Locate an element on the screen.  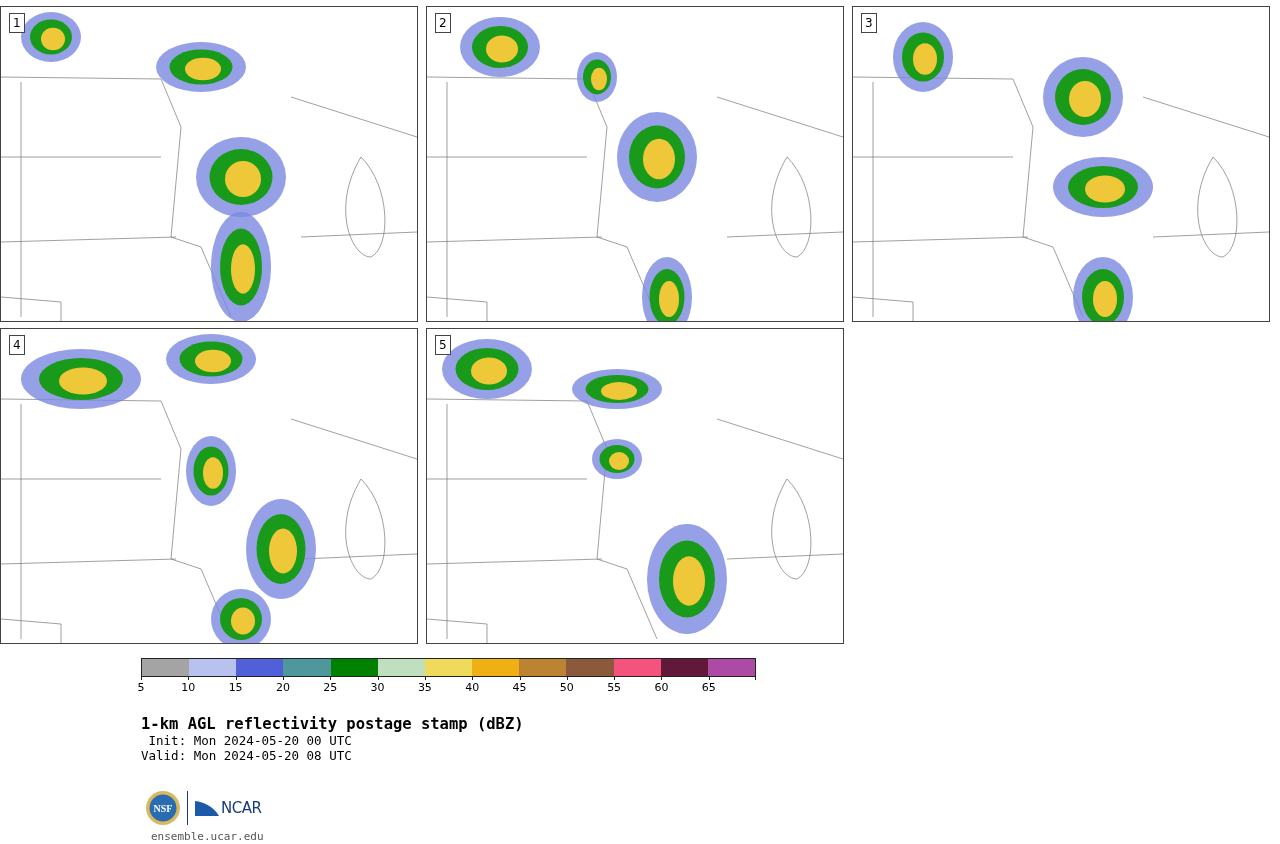
tick-label: 60 is located at coordinates (661, 687).